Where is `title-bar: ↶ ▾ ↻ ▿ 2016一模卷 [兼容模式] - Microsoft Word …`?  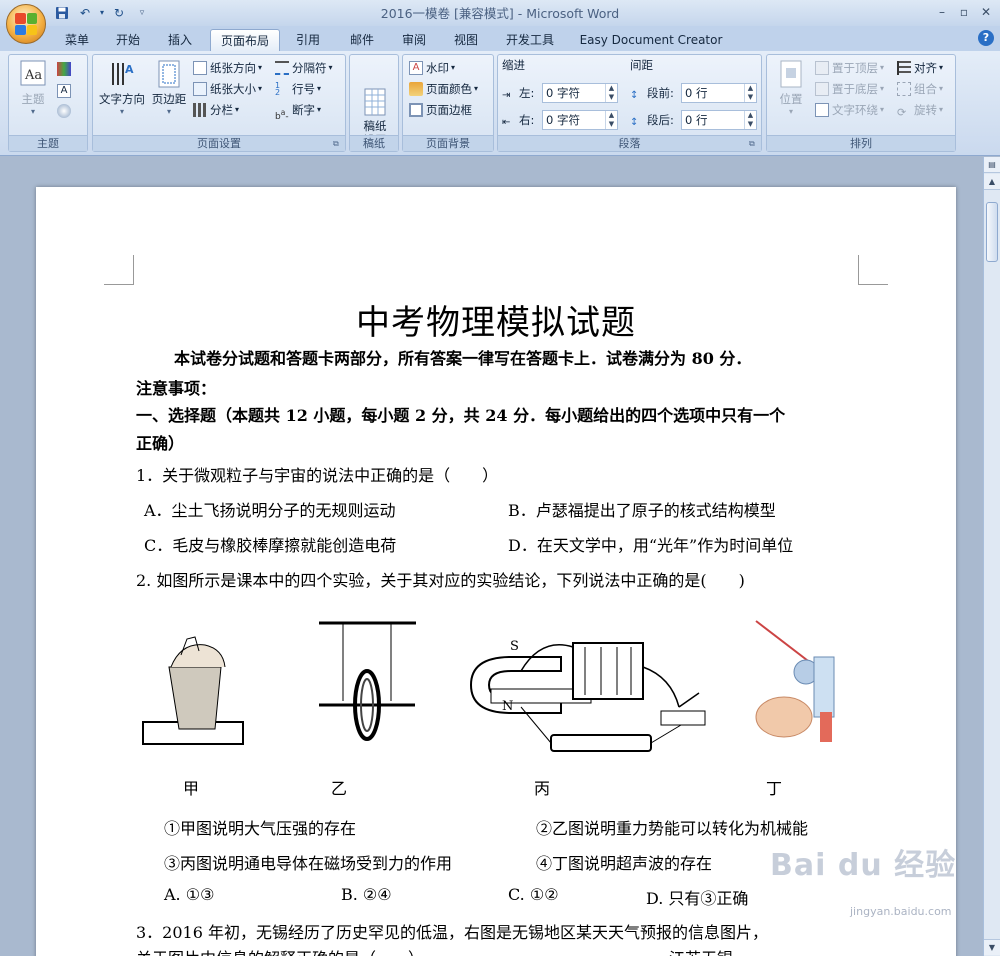
title-bar: ↶ ▾ ↻ ▿ 2016一模卷 [兼容模式] - Microsoft Word … is located at coordinates (500, 13).